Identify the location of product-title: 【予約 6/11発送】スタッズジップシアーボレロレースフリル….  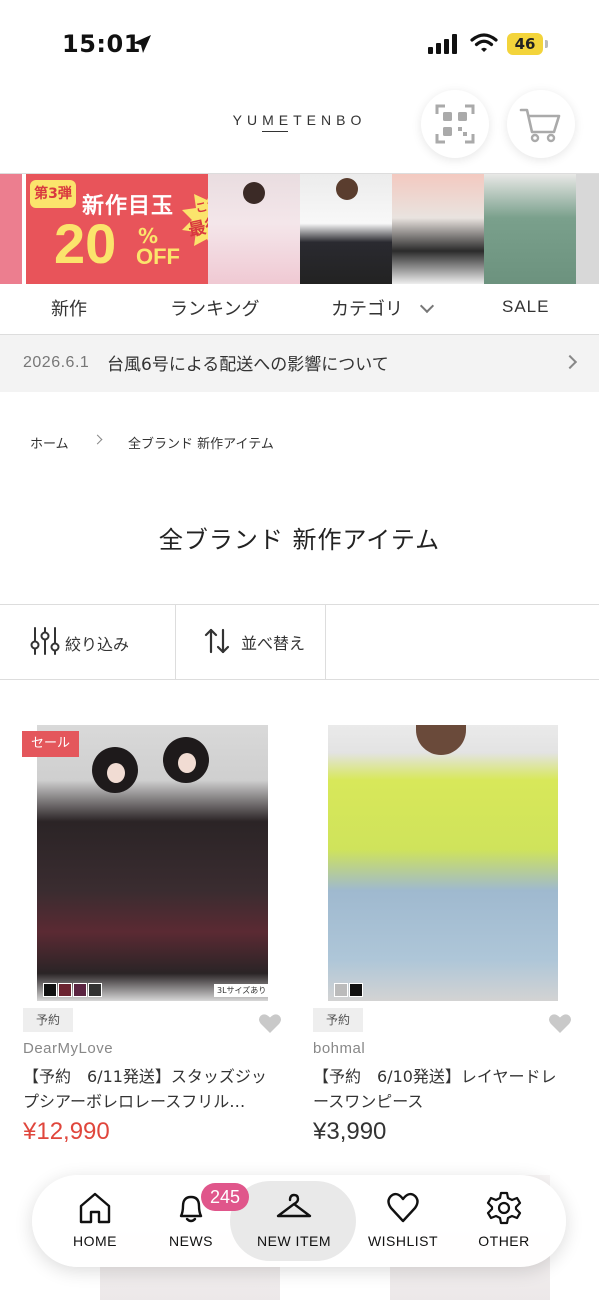
(148, 1089).